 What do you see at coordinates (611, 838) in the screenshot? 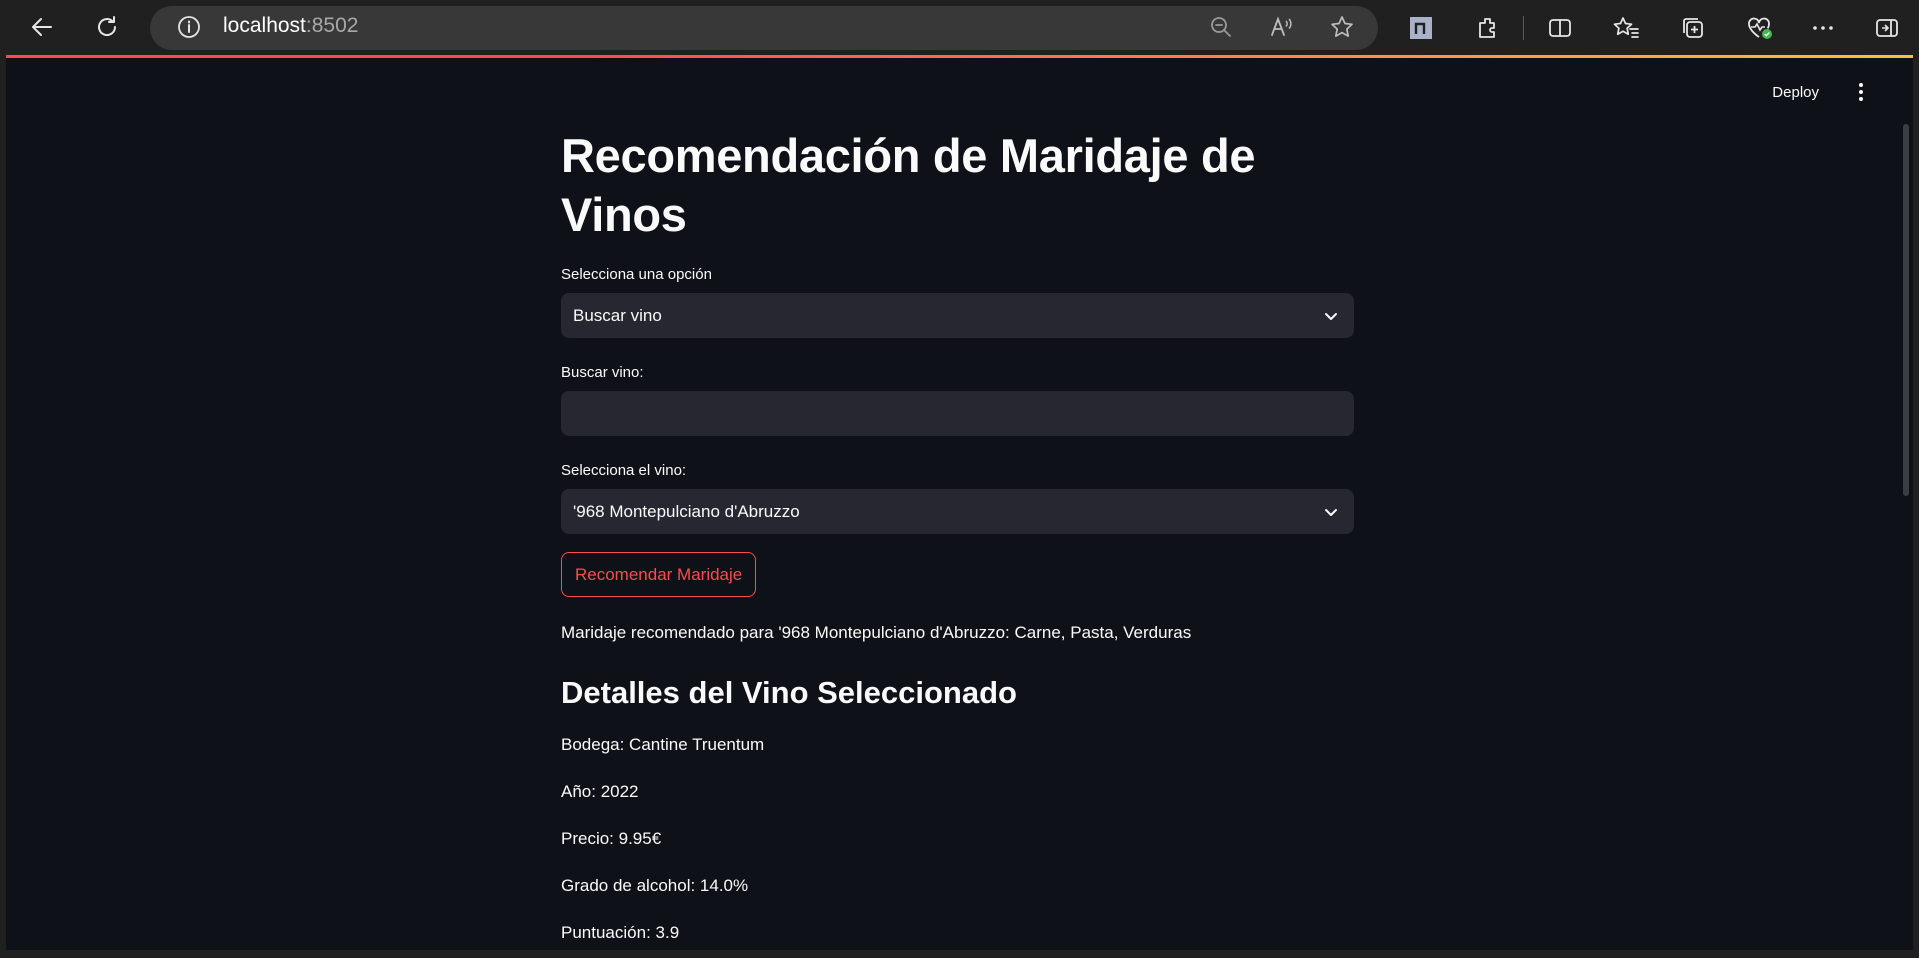
I see `detail-price: Precio: 9.95€` at bounding box center [611, 838].